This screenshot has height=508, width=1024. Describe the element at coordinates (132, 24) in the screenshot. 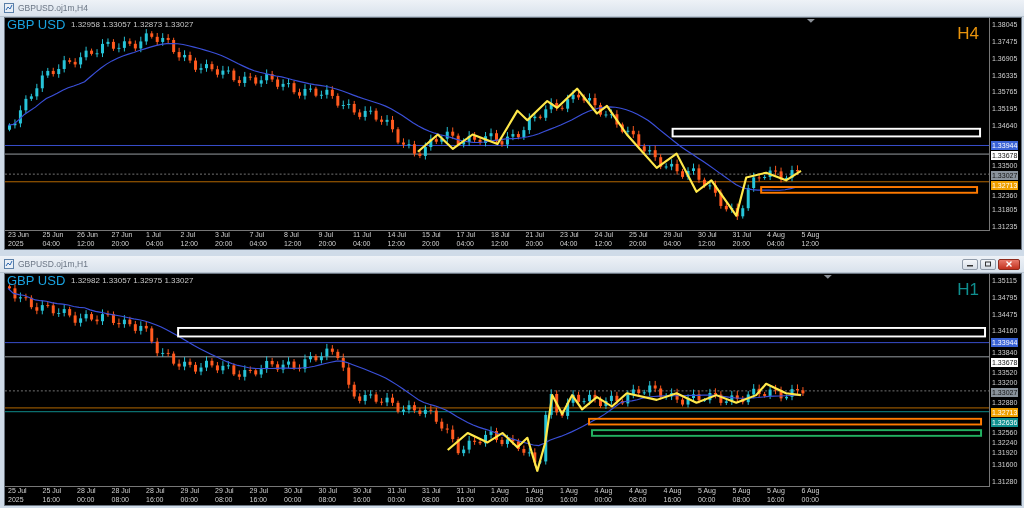

I see `quote-line: 1.32958 1.33057 1.32873 1.33027` at that location.